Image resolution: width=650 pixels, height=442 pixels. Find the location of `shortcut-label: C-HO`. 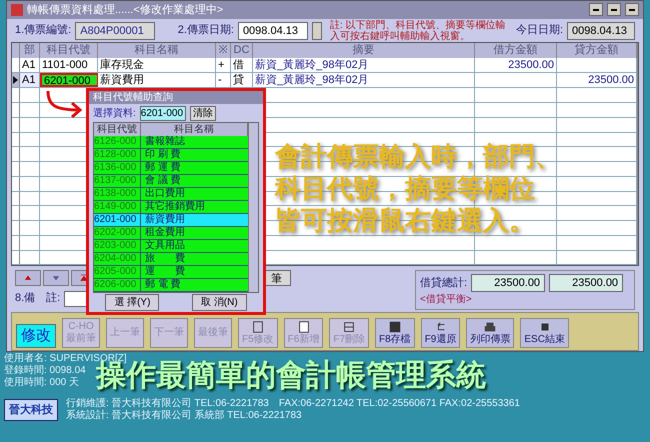

shortcut-label: C-HO is located at coordinates (81, 327).